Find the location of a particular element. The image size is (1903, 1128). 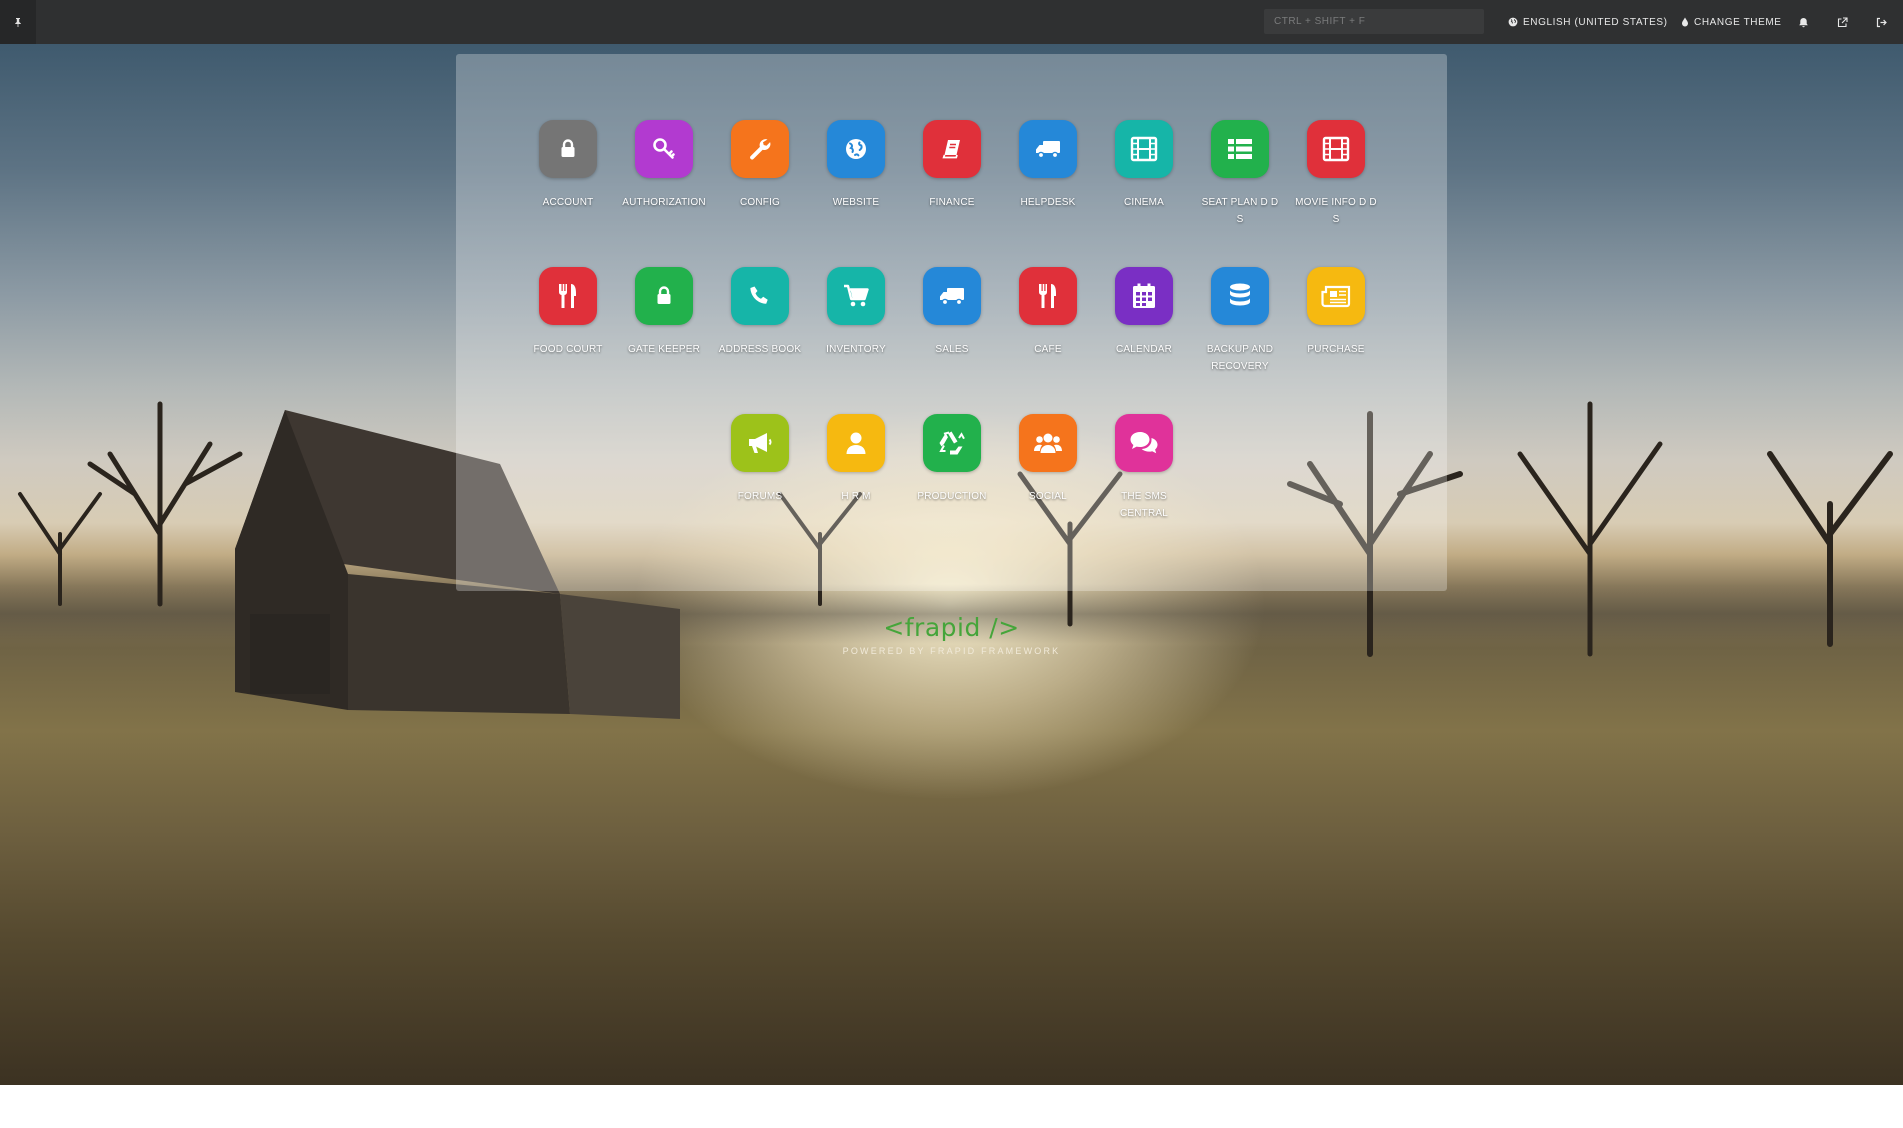

app-label: FOOD COURT is located at coordinates (568, 349).